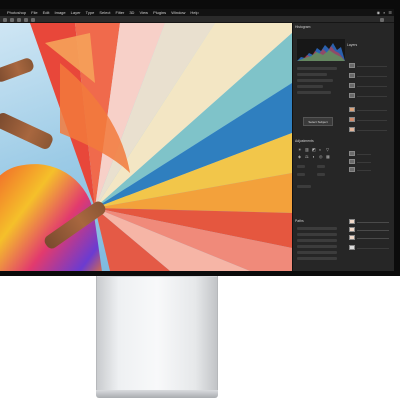 Image resolution: width=400 pixels, height=400 pixels. Describe the element at coordinates (307, 156) in the screenshot. I see `balance-icon: ⚖` at that location.